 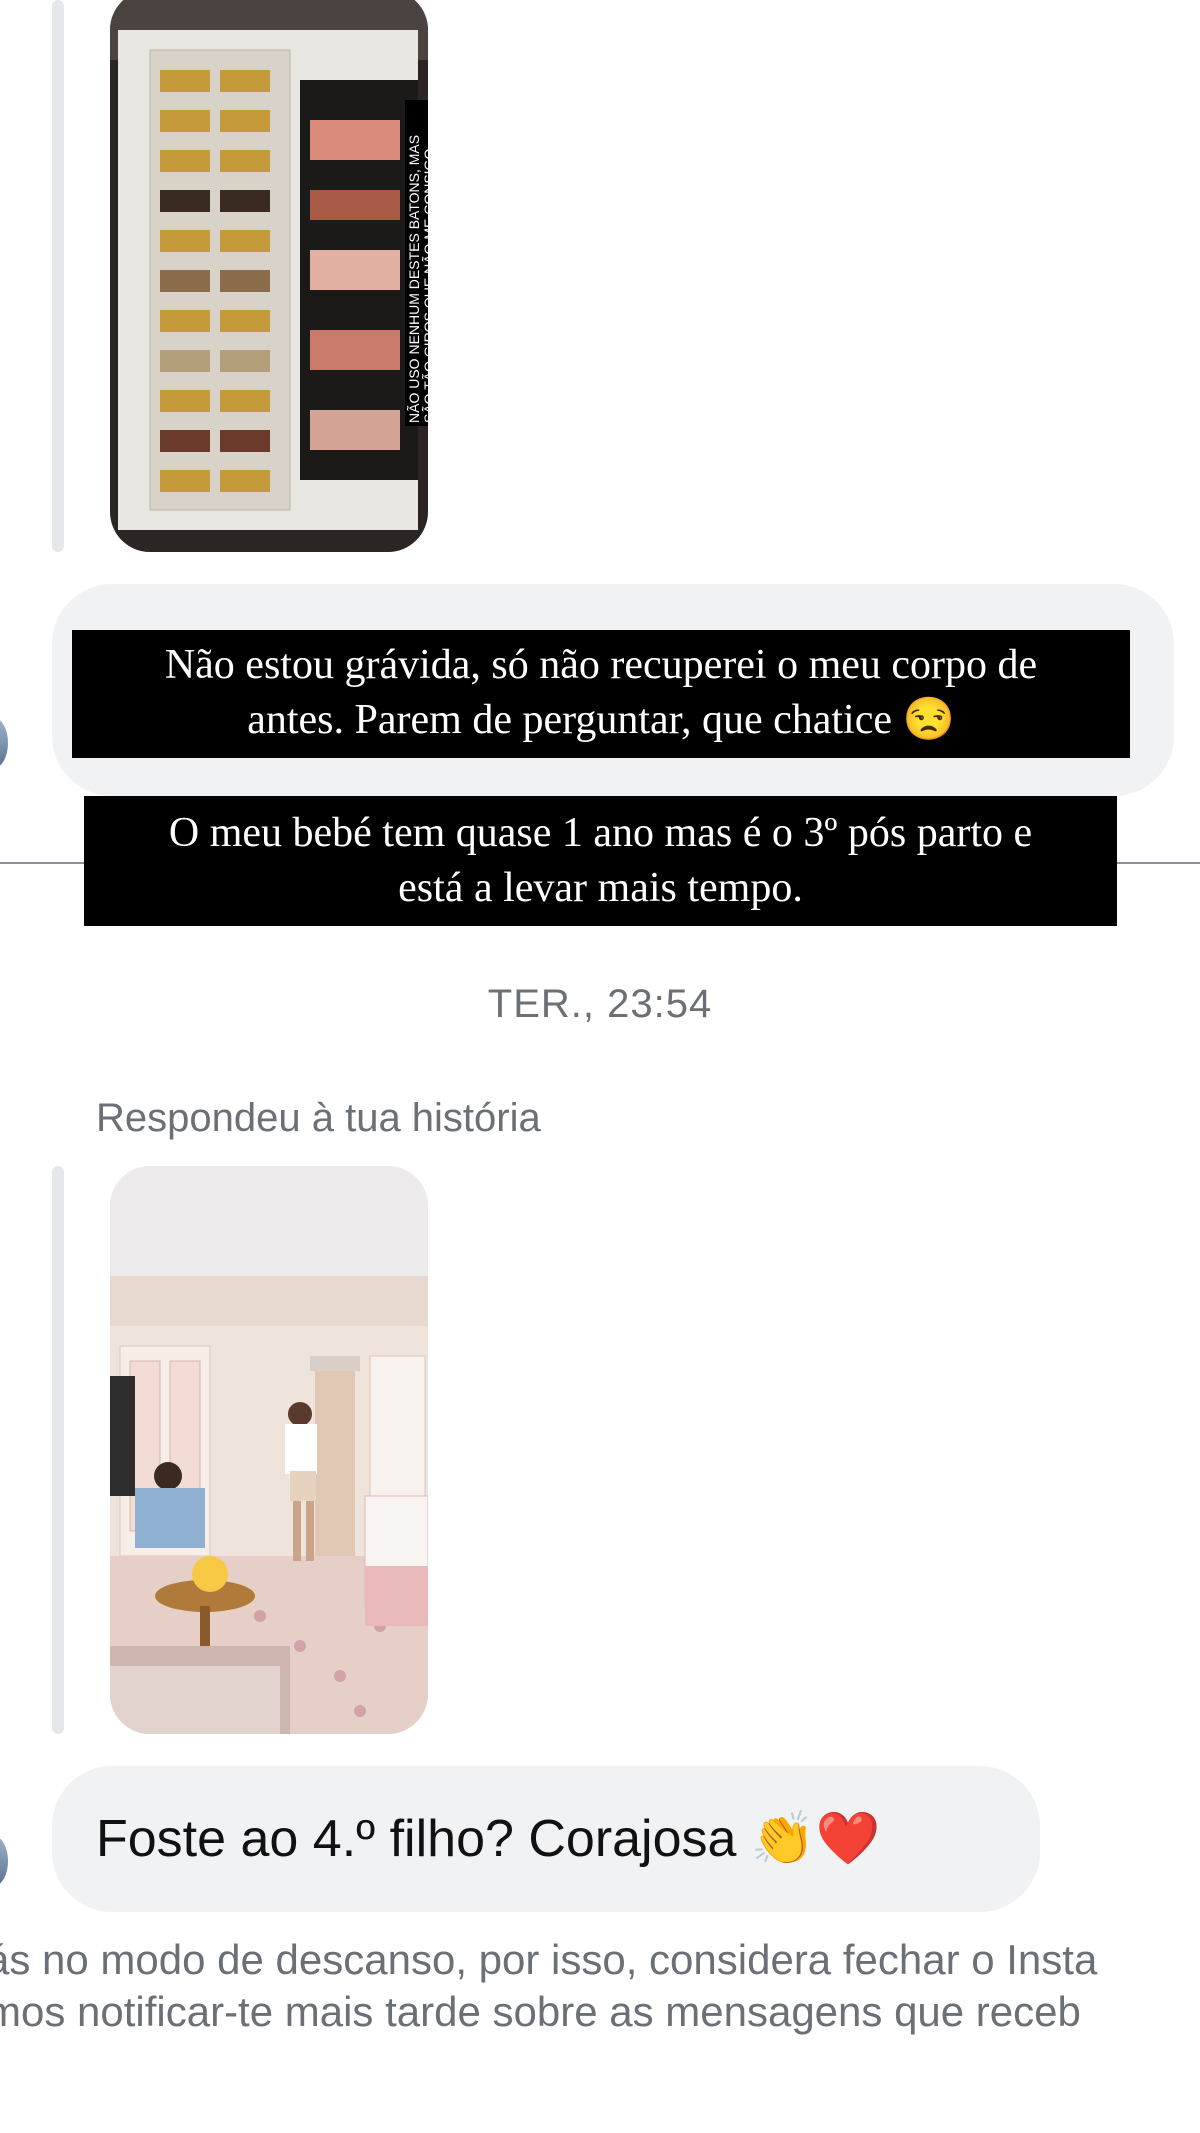 I want to click on story-thumbnail-hotel-room, so click(x=269, y=1450).